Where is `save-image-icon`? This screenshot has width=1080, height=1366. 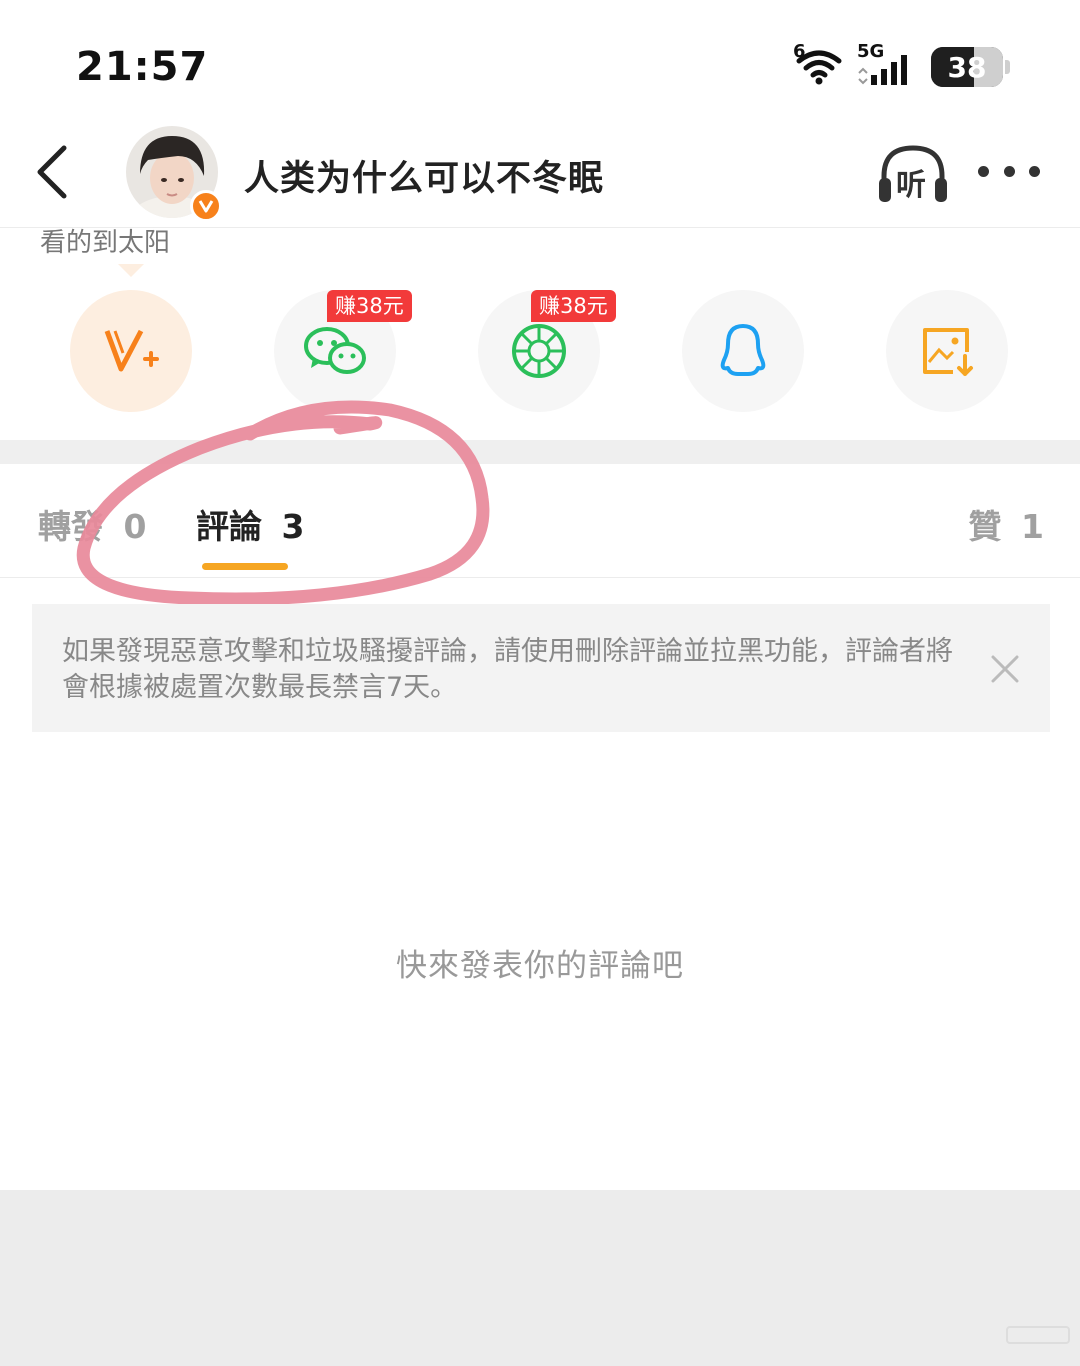
save-image-icon is located at coordinates (948, 352).